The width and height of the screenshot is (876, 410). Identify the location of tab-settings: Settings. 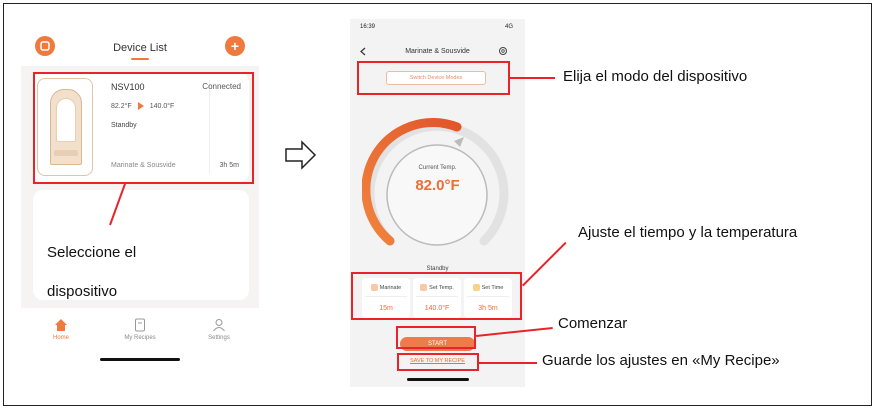
(219, 329).